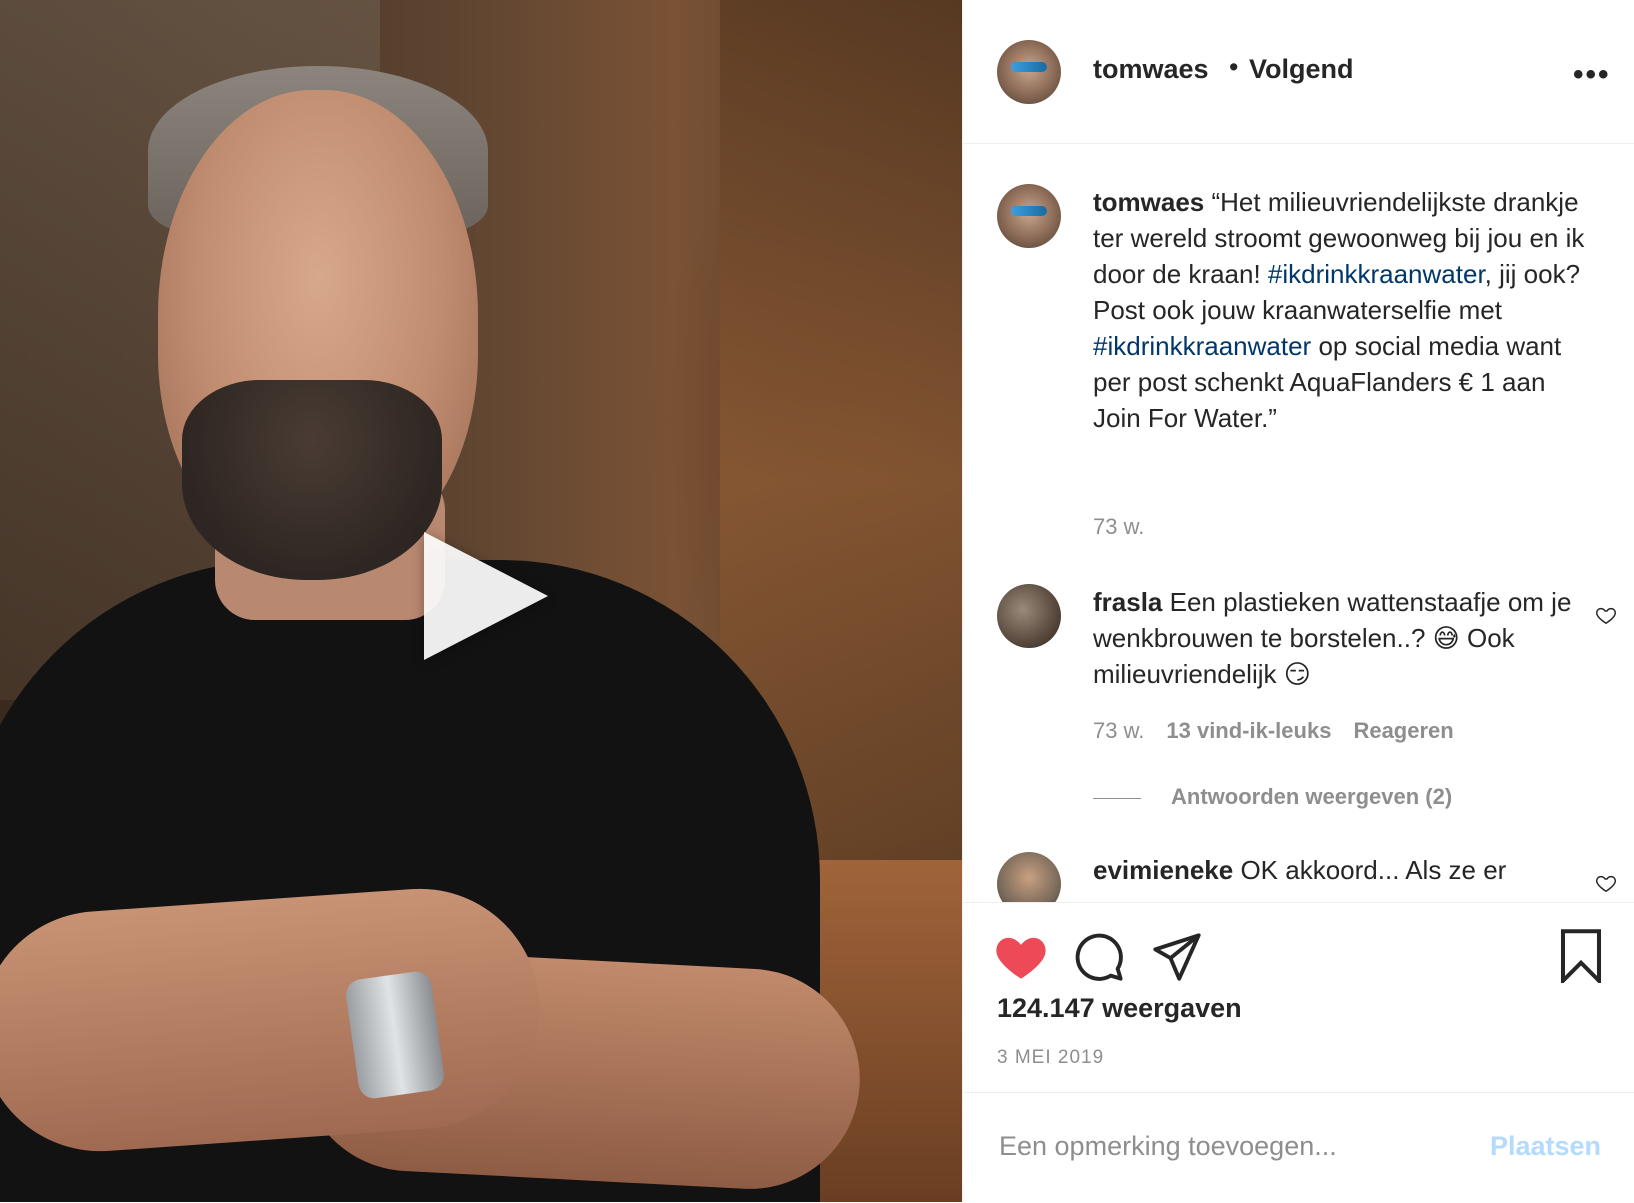 Image resolution: width=1634 pixels, height=1203 pixels. What do you see at coordinates (1148, 202) in the screenshot?
I see `caption-username: tomwaes` at bounding box center [1148, 202].